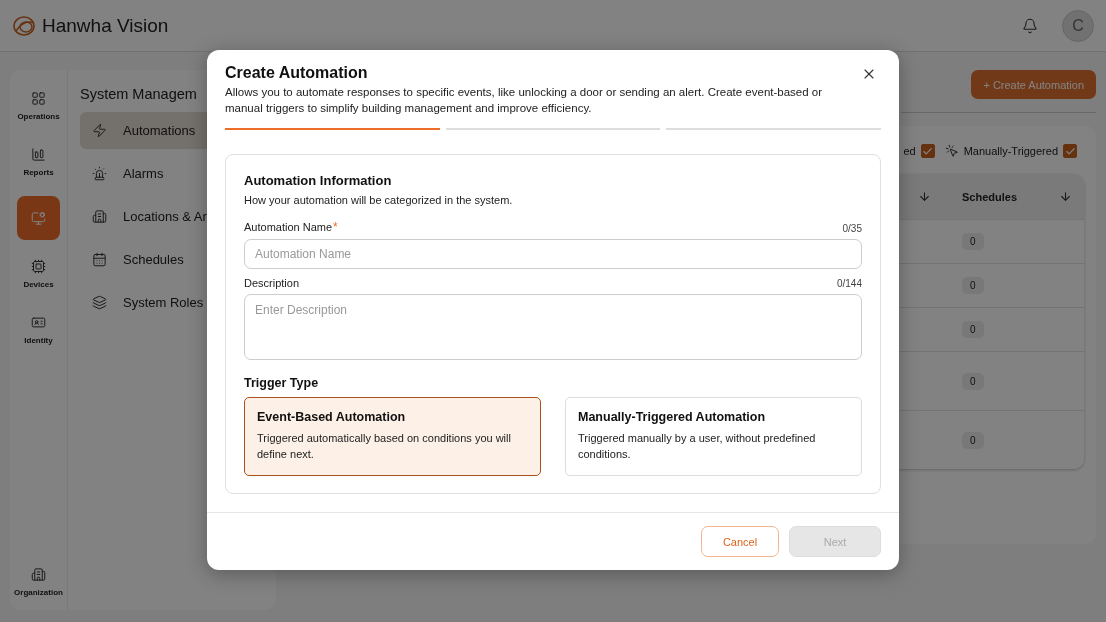  I want to click on lightning-icon, so click(99, 130).